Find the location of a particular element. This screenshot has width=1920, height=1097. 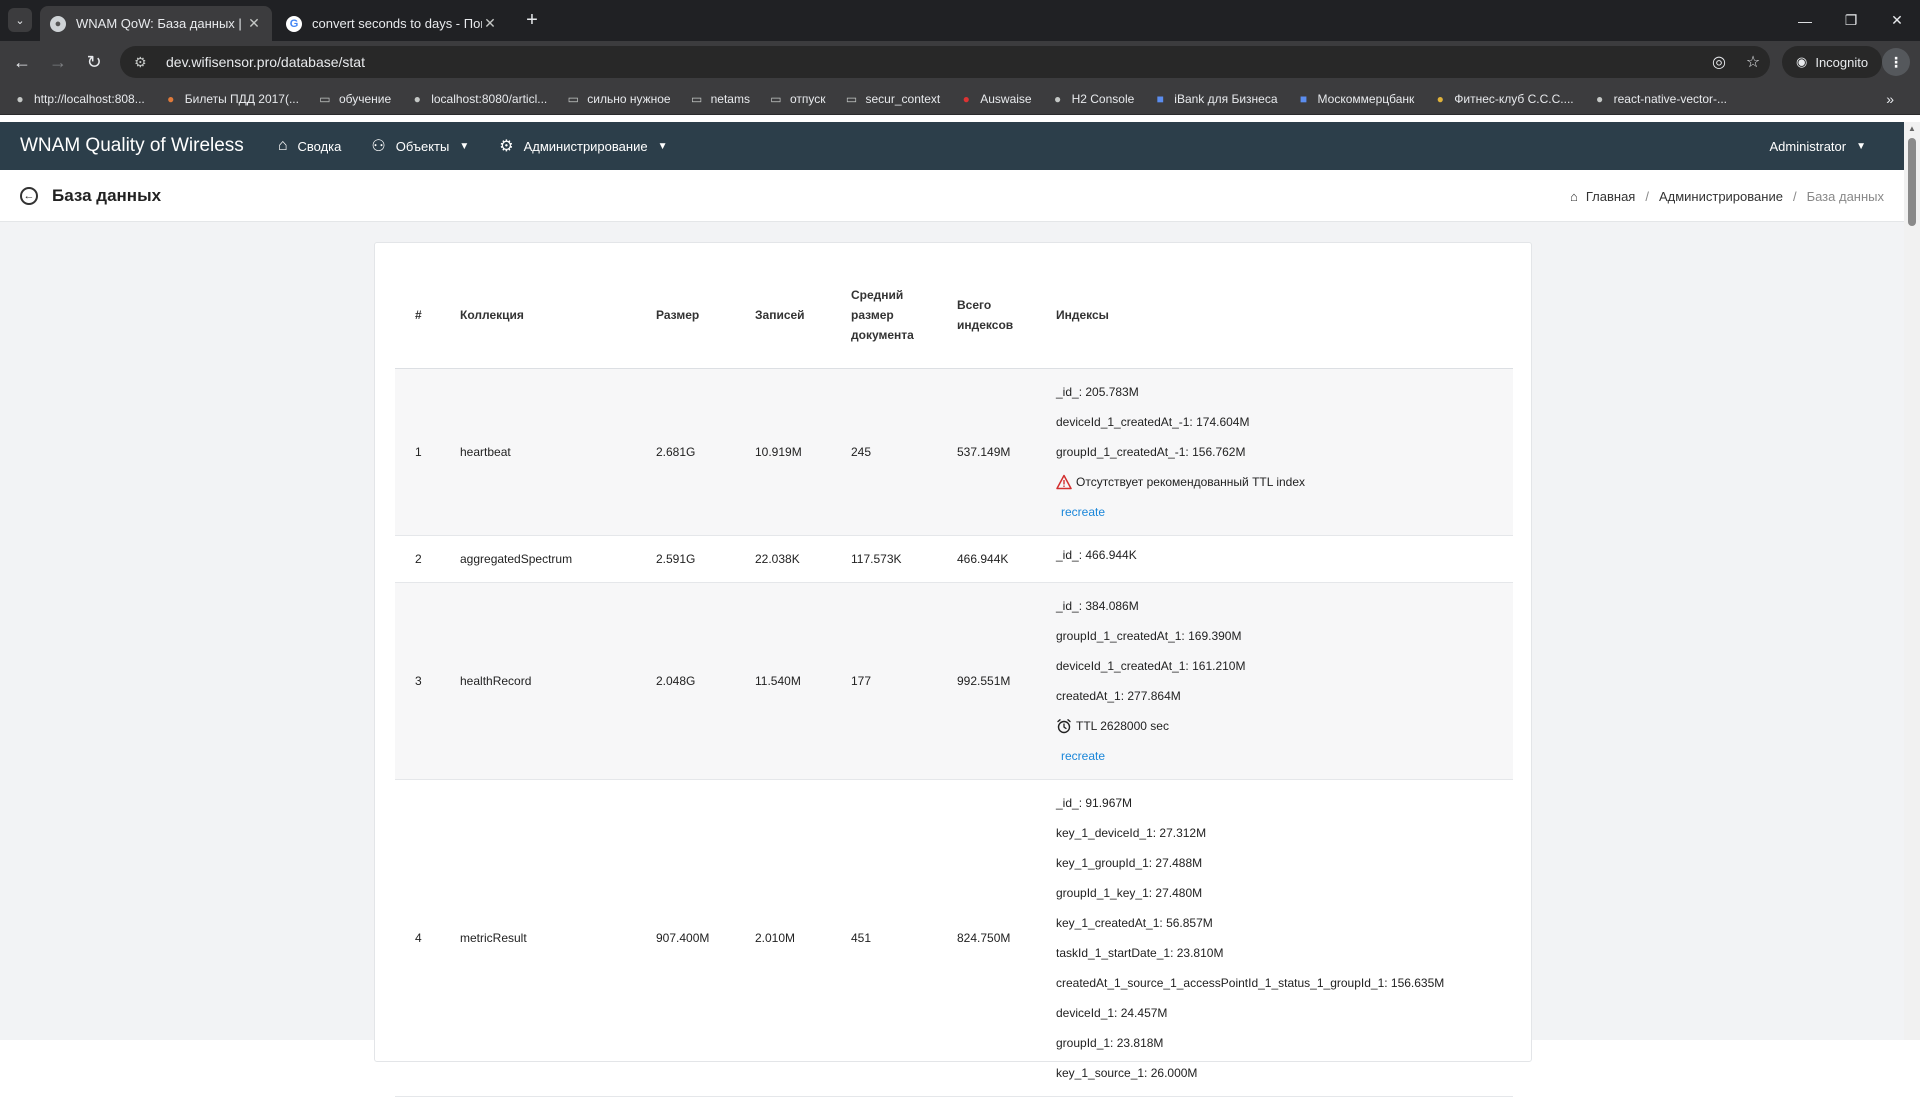

cell-avg: 451 is located at coordinates (894, 938).